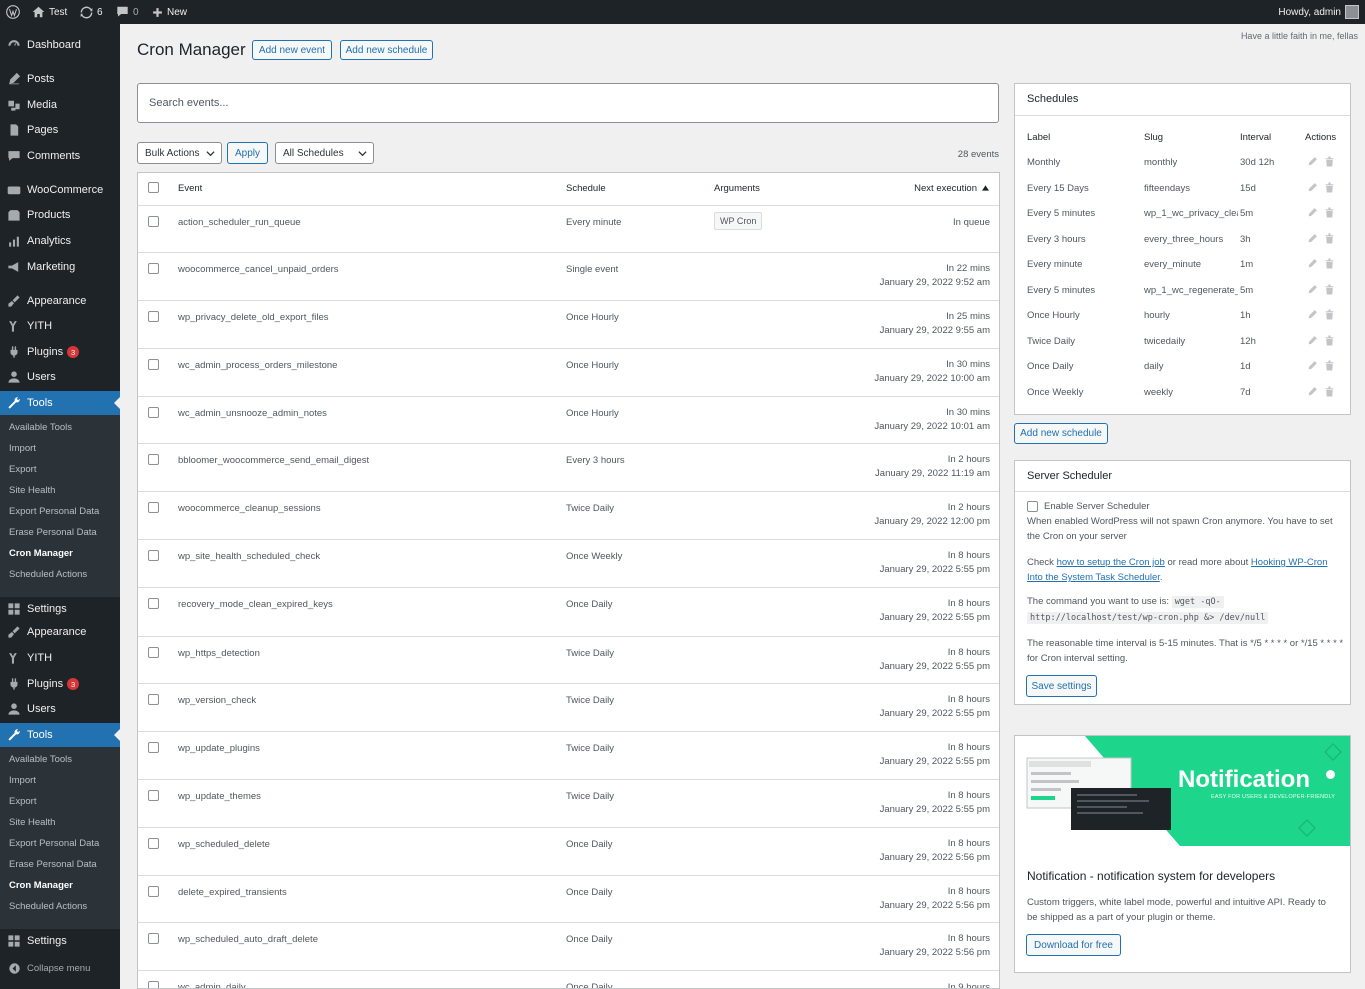 The width and height of the screenshot is (1365, 989). I want to click on event-hook-name: wc_admin_unsnooze_admin_notes, so click(252, 413).